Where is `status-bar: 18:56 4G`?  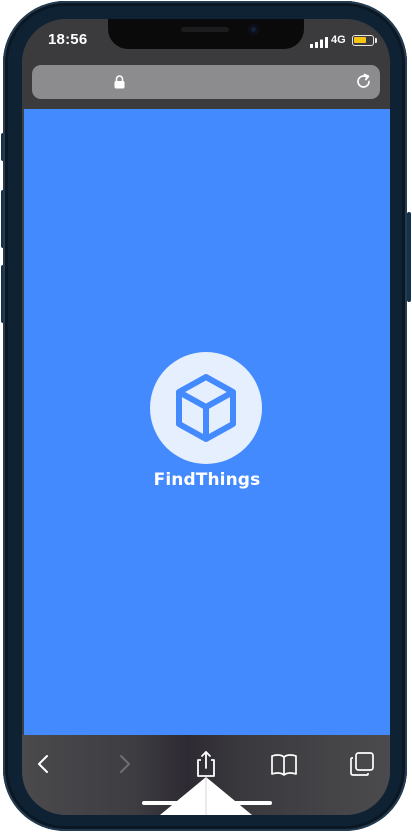
status-bar: 18:56 4G is located at coordinates (206, 41).